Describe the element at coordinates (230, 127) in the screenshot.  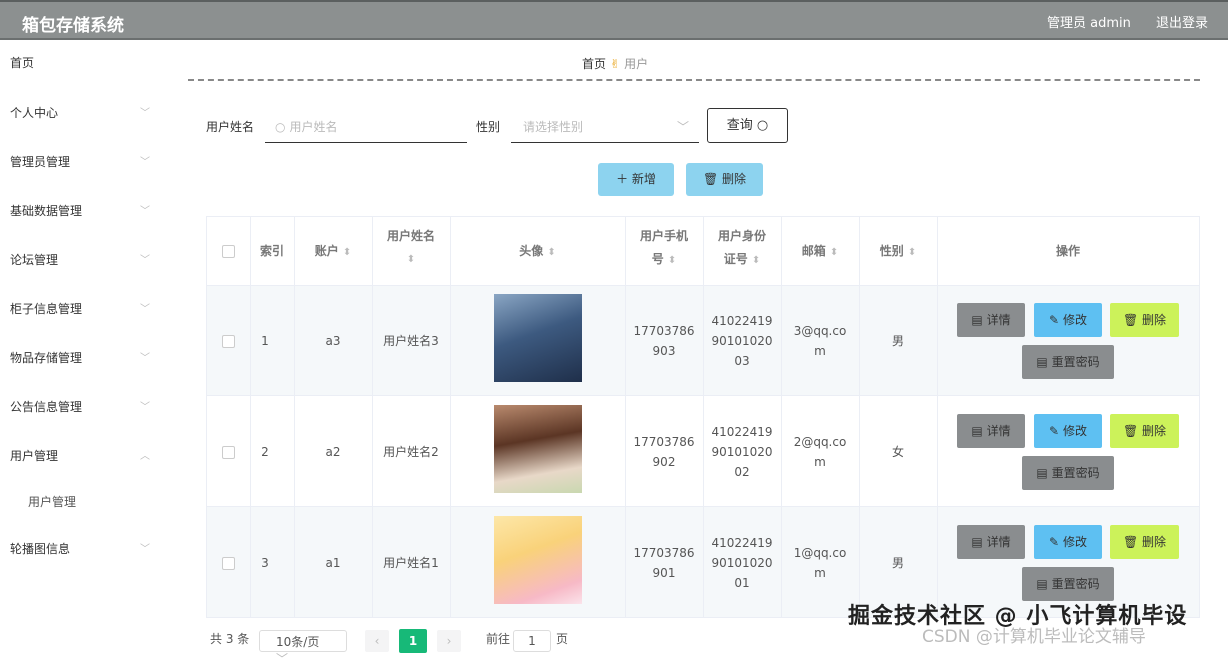
I see `username-label: 用户姓名` at that location.